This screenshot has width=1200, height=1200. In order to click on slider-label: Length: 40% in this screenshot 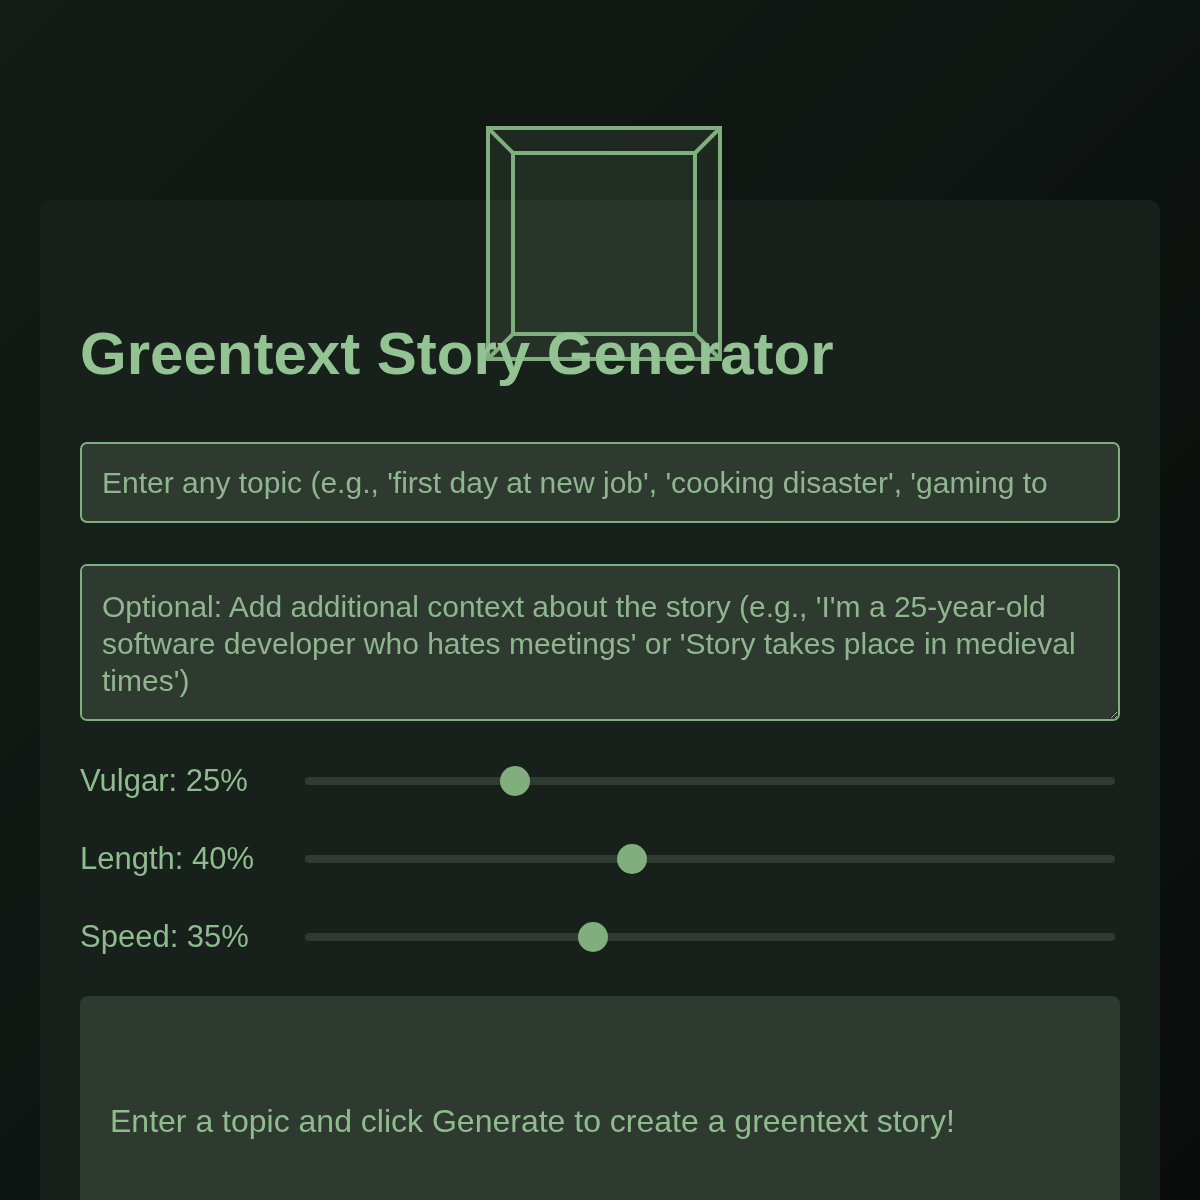, I will do `click(168, 859)`.